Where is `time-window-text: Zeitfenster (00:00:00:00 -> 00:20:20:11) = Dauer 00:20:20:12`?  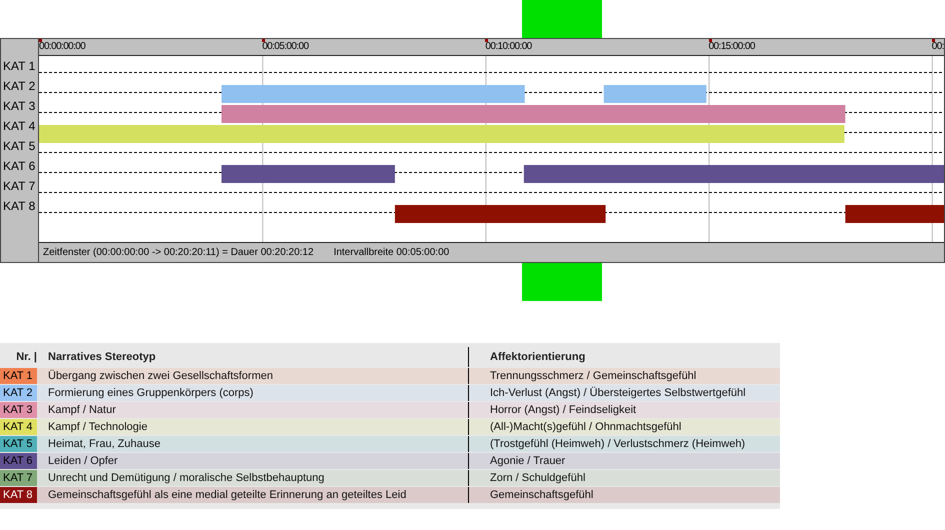 time-window-text: Zeitfenster (00:00:00:00 -> 00:20:20:11) = Dauer 00:20:20:12 is located at coordinates (178, 252).